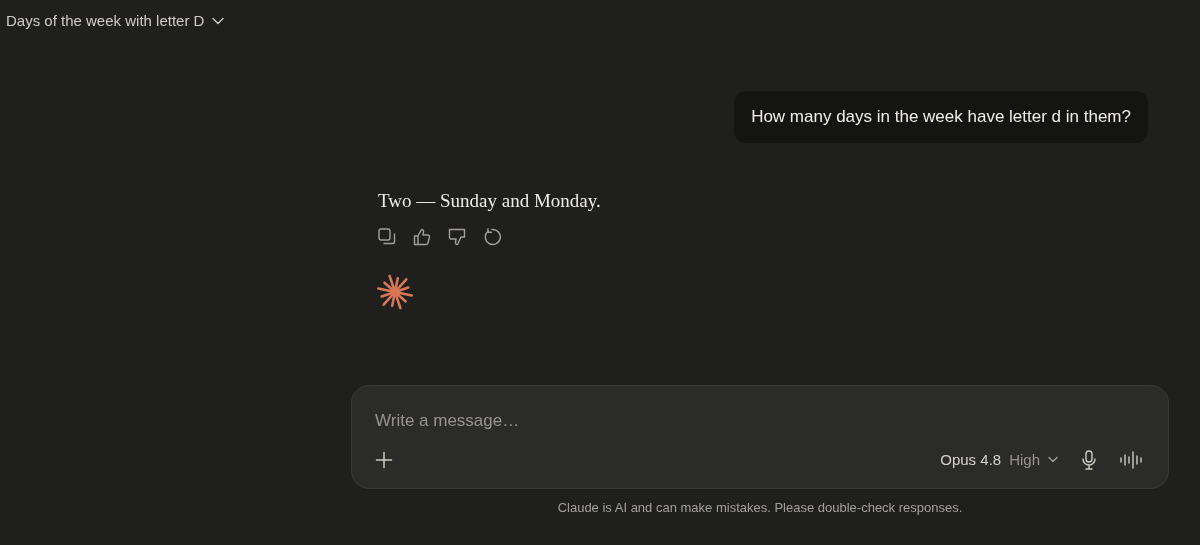 The image size is (1200, 545). Describe the element at coordinates (492, 237) in the screenshot. I see `retry-button` at that location.